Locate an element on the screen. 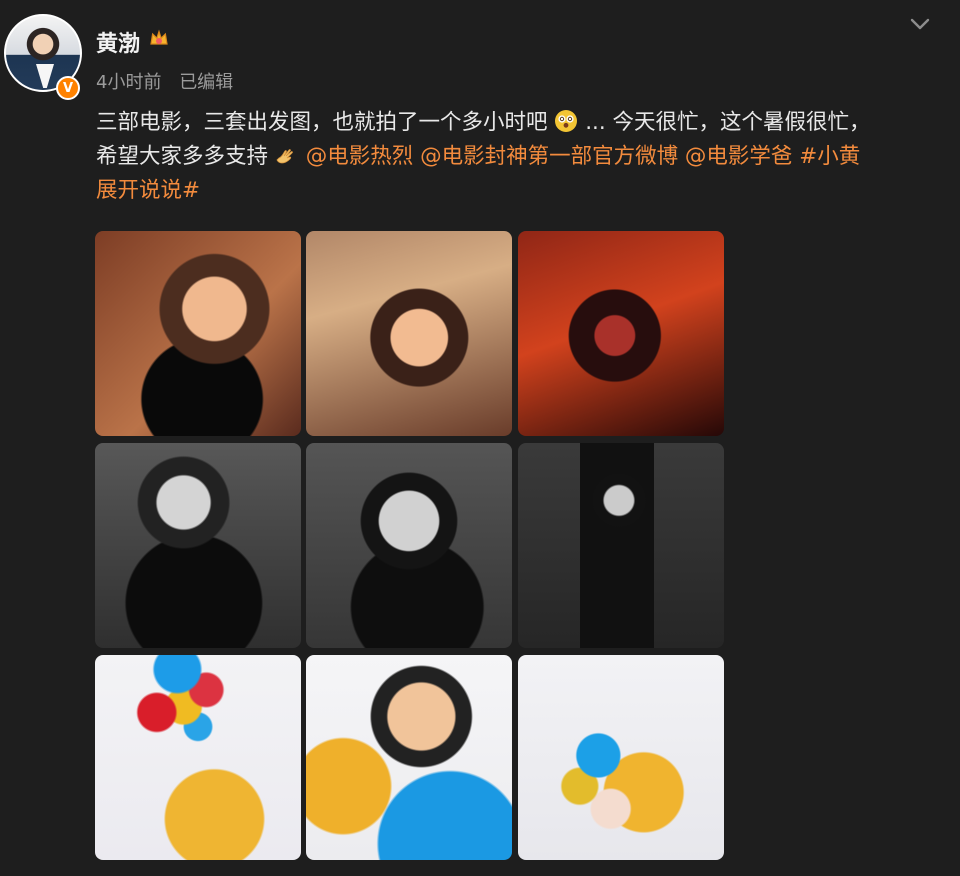 The image size is (960, 876). edited-label: 已编辑 is located at coordinates (206, 82).